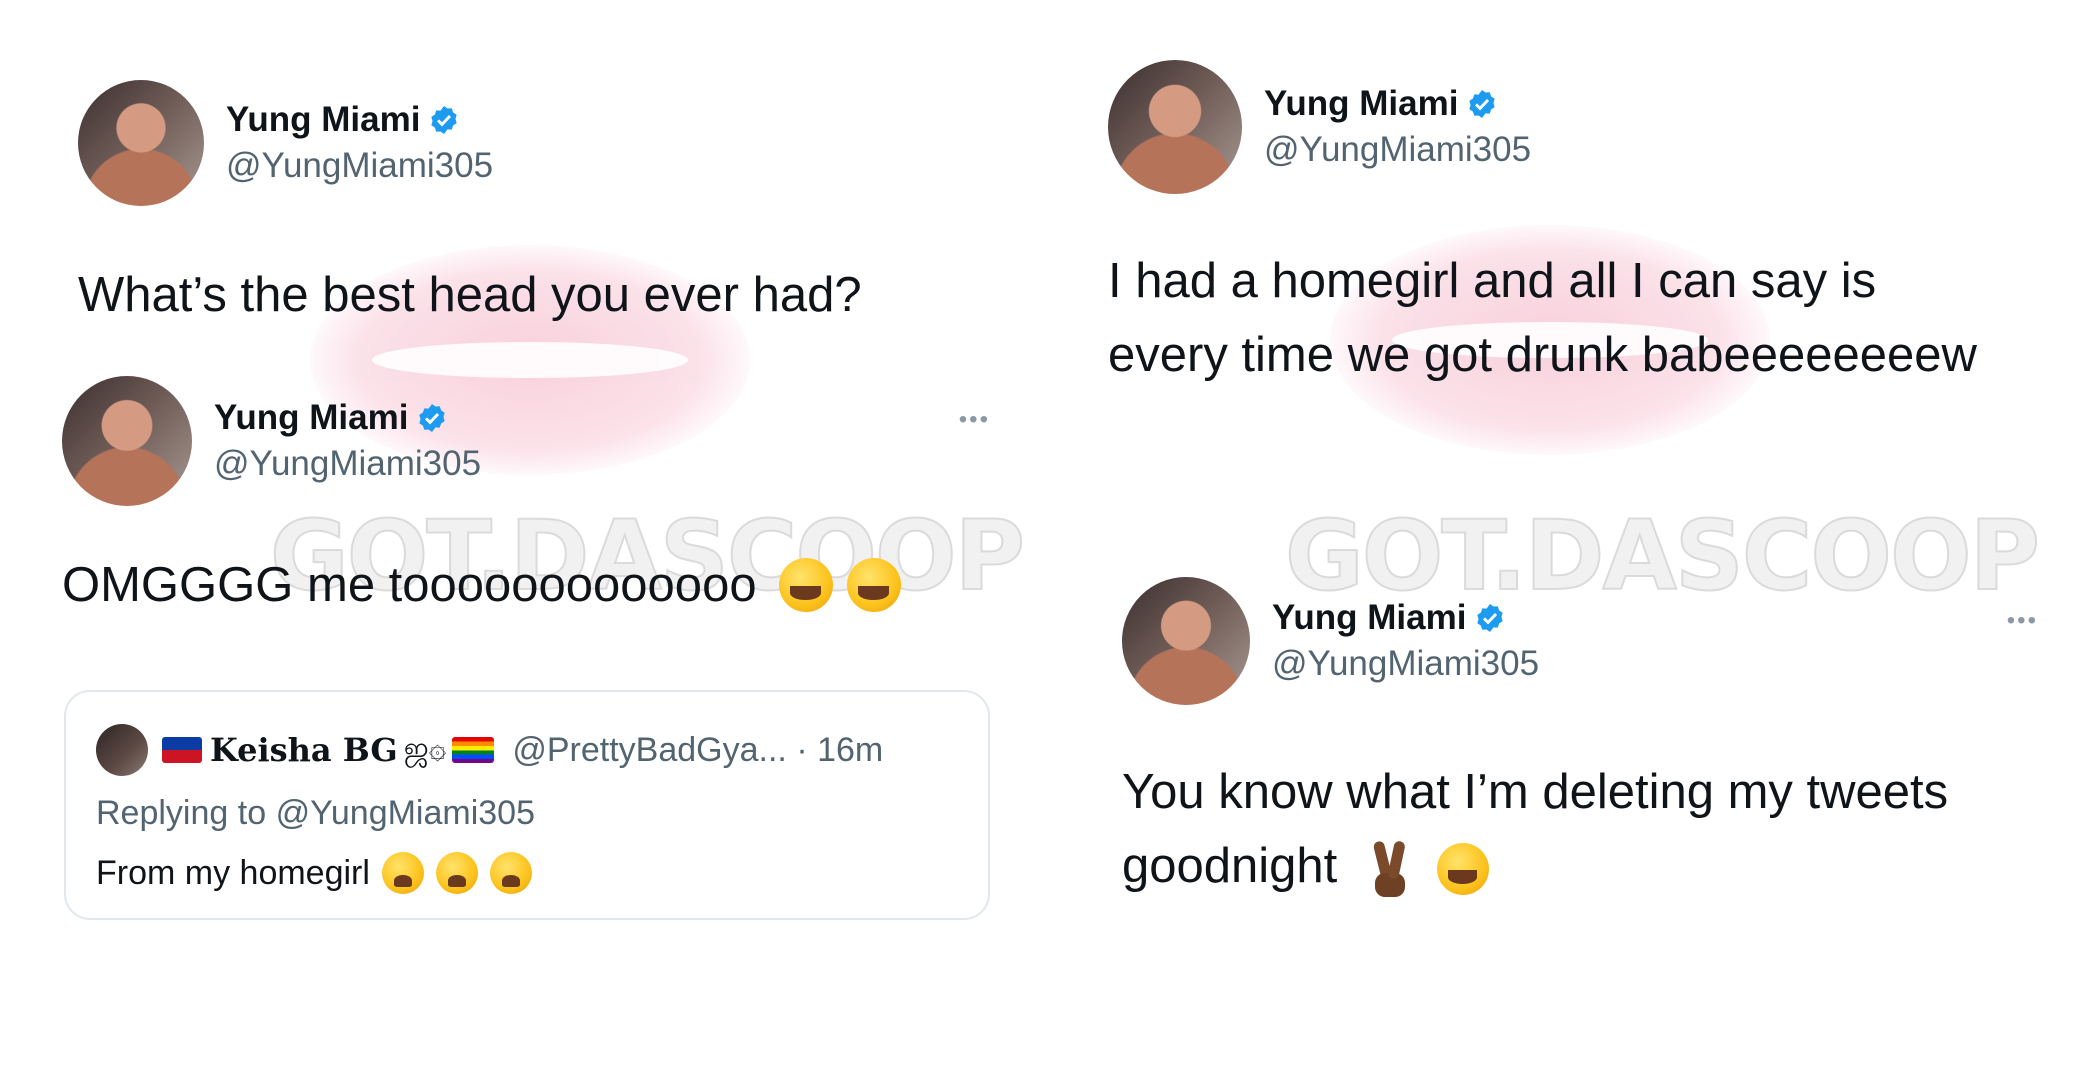  I want to click on replying-to-handle: @YungMiami305, so click(405, 813).